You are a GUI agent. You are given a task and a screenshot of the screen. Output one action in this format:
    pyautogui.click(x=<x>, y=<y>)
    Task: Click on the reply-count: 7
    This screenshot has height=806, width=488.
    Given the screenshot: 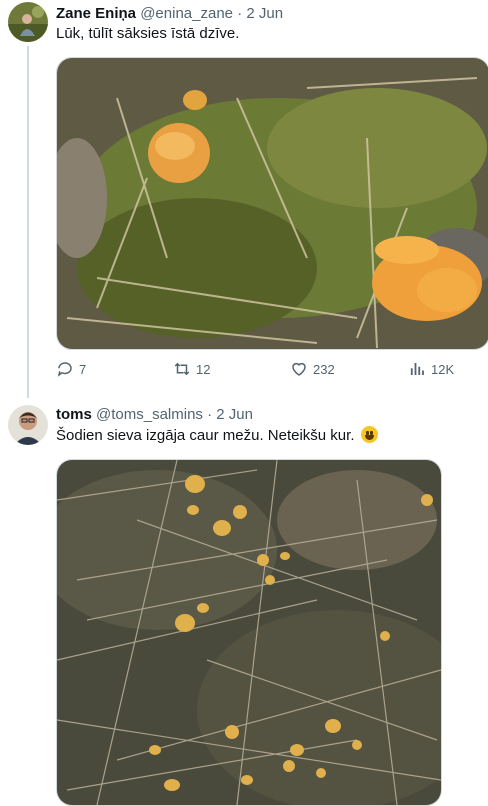 What is the action you would take?
    pyautogui.click(x=83, y=369)
    